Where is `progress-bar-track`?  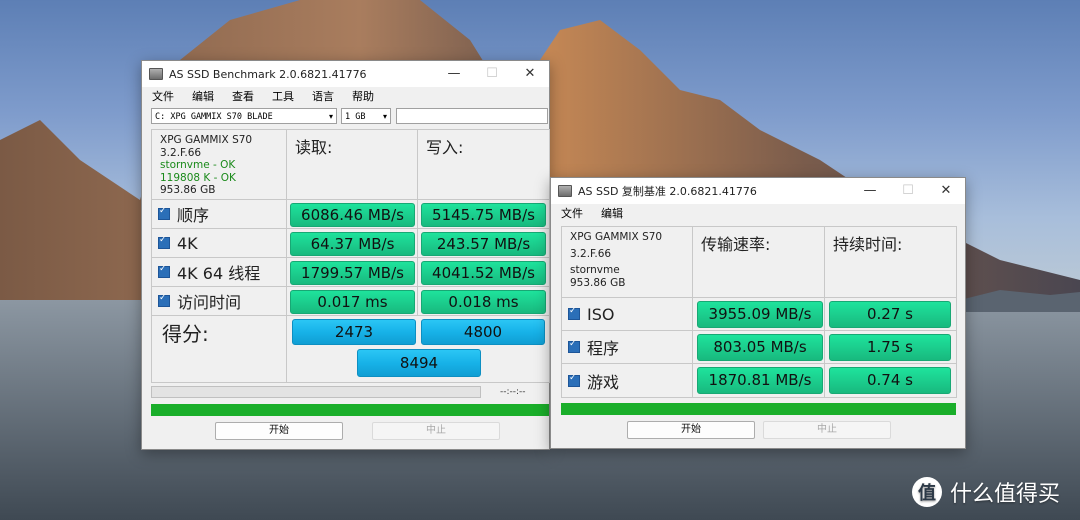 progress-bar-track is located at coordinates (316, 392).